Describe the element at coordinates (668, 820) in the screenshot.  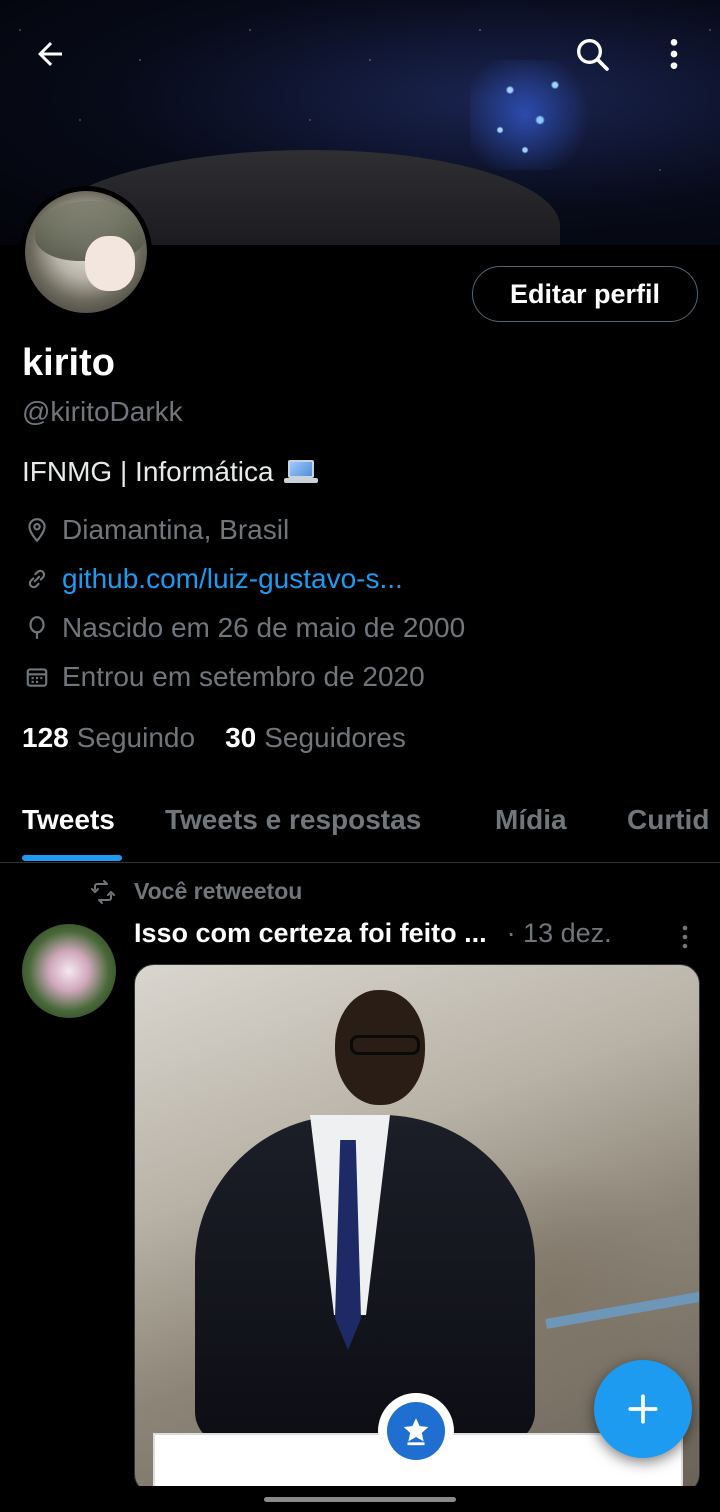
I see `tab-likes: Curtid` at that location.